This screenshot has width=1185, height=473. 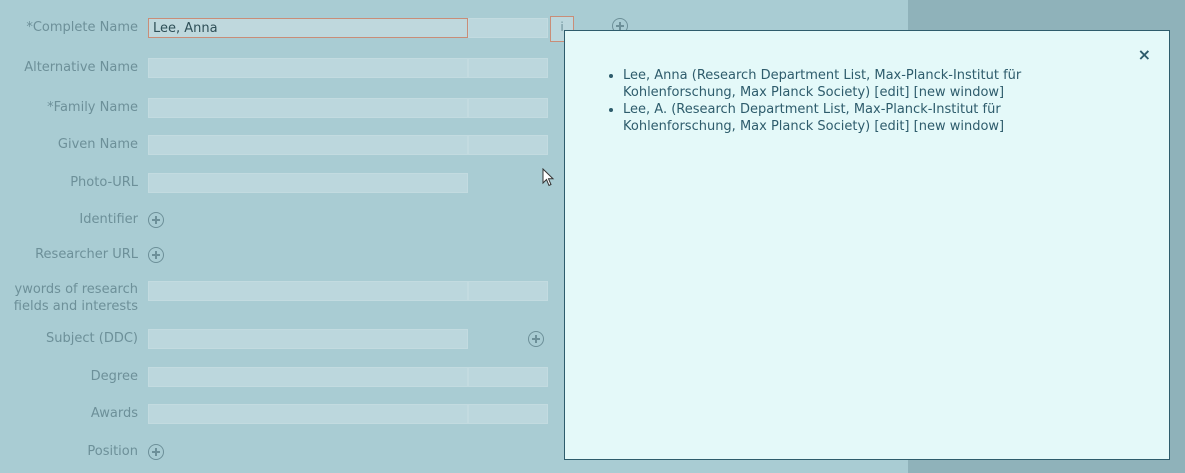 What do you see at coordinates (92, 107) in the screenshot?
I see `family-name-label: *Family Name` at bounding box center [92, 107].